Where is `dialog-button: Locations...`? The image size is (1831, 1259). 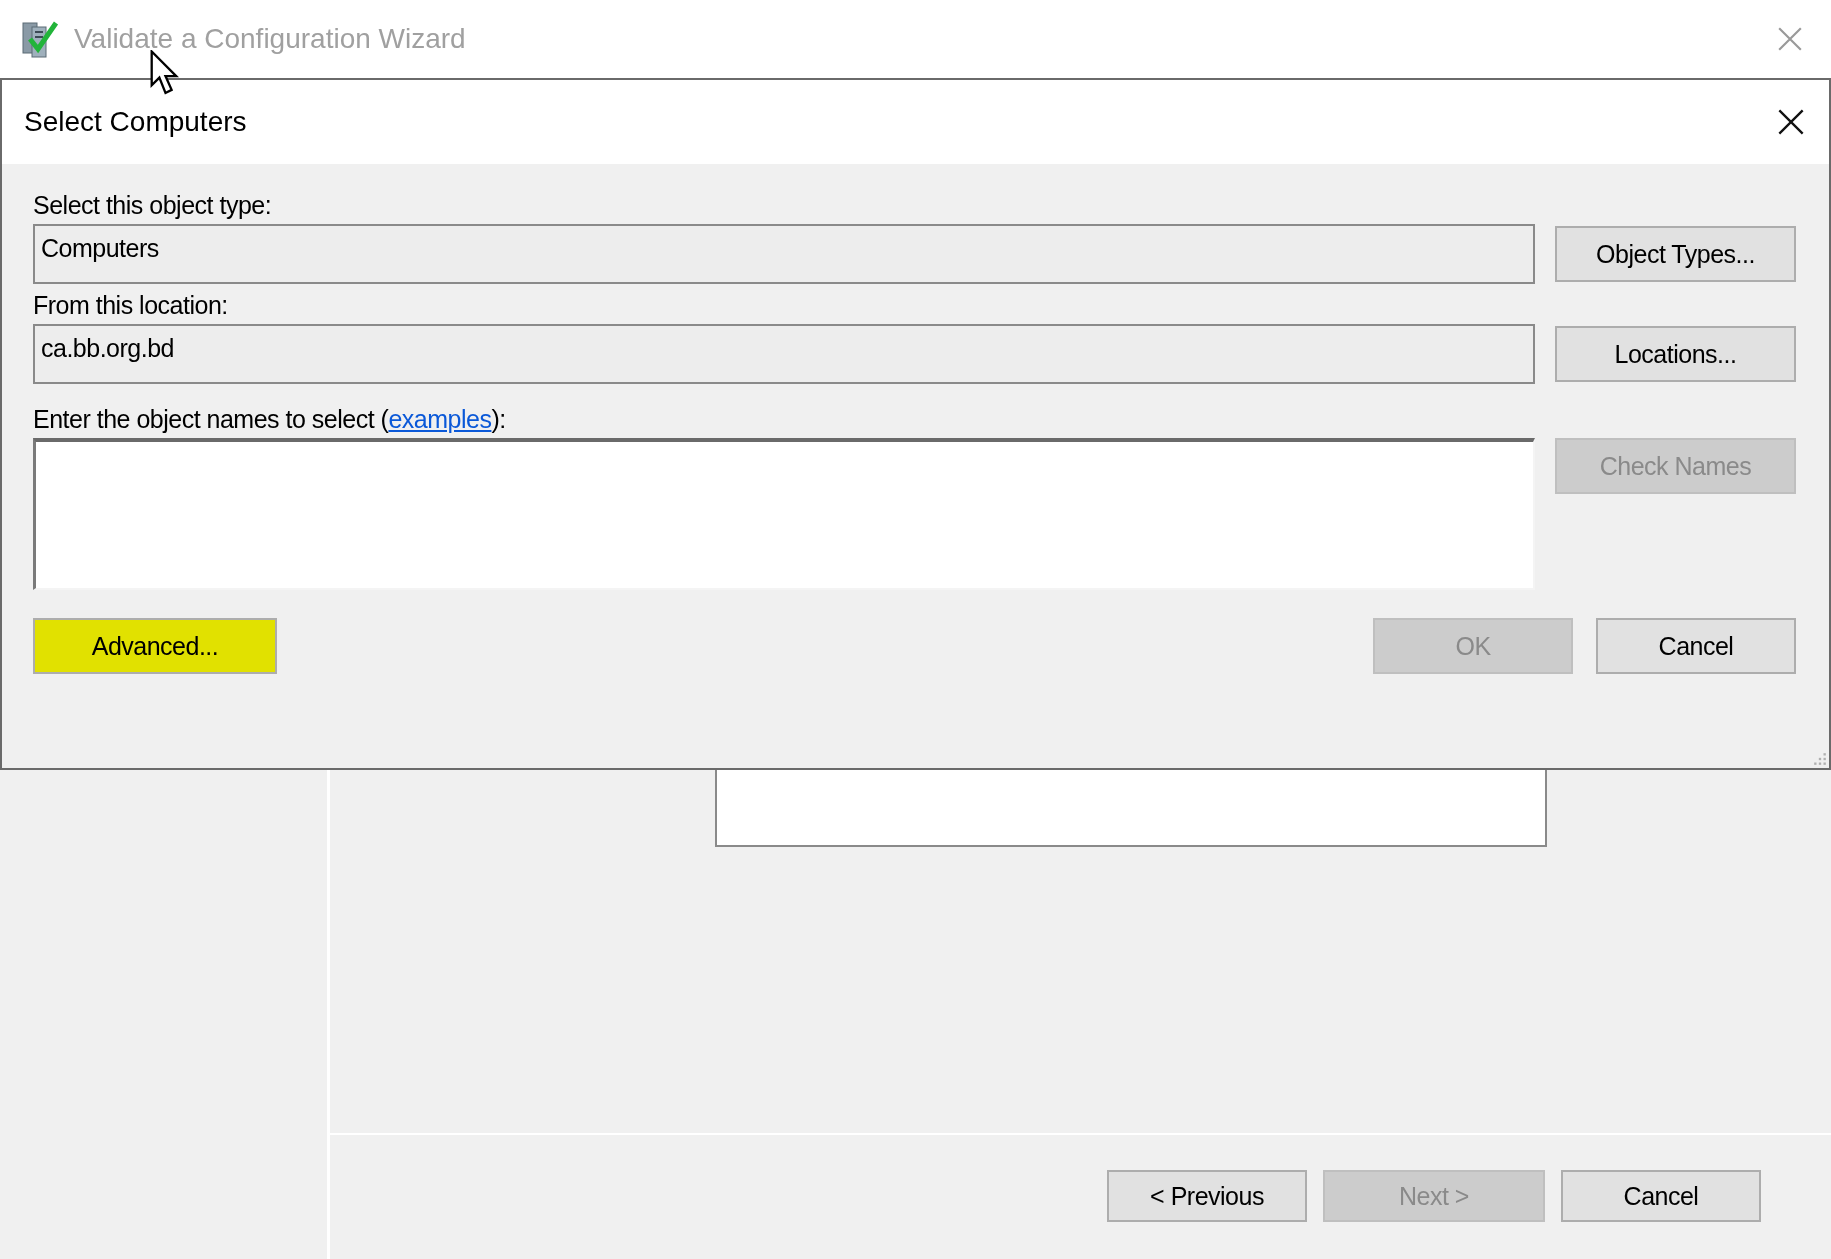 dialog-button: Locations... is located at coordinates (1675, 354).